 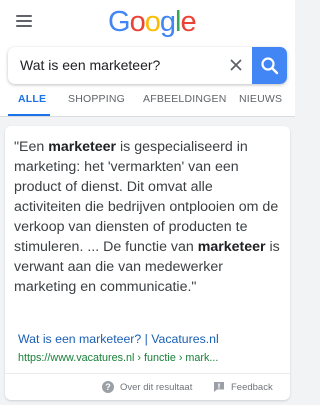 I want to click on search-icon, so click(x=270, y=66).